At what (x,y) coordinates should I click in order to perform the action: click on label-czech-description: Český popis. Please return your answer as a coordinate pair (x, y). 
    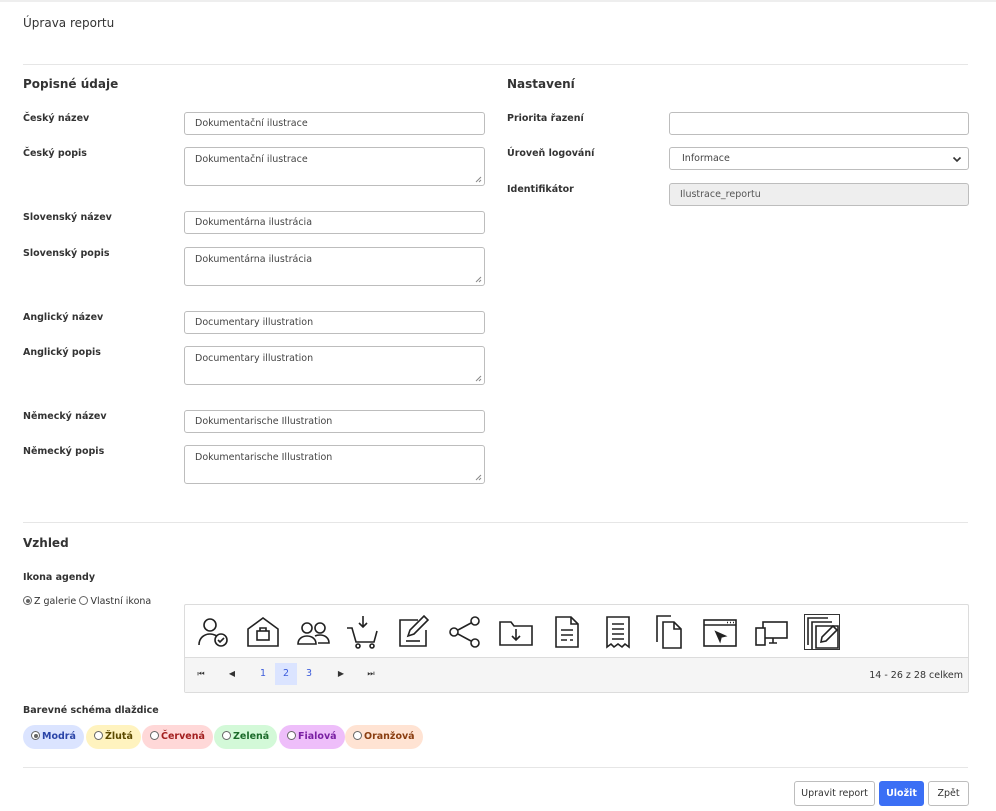
    Looking at the image, I should click on (55, 153).